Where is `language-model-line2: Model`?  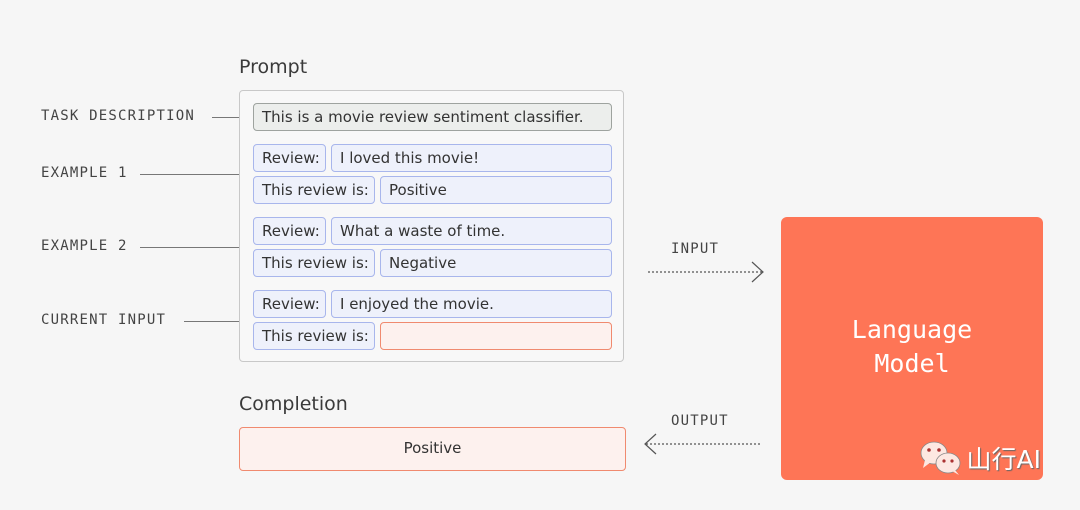
language-model-line2: Model is located at coordinates (912, 363).